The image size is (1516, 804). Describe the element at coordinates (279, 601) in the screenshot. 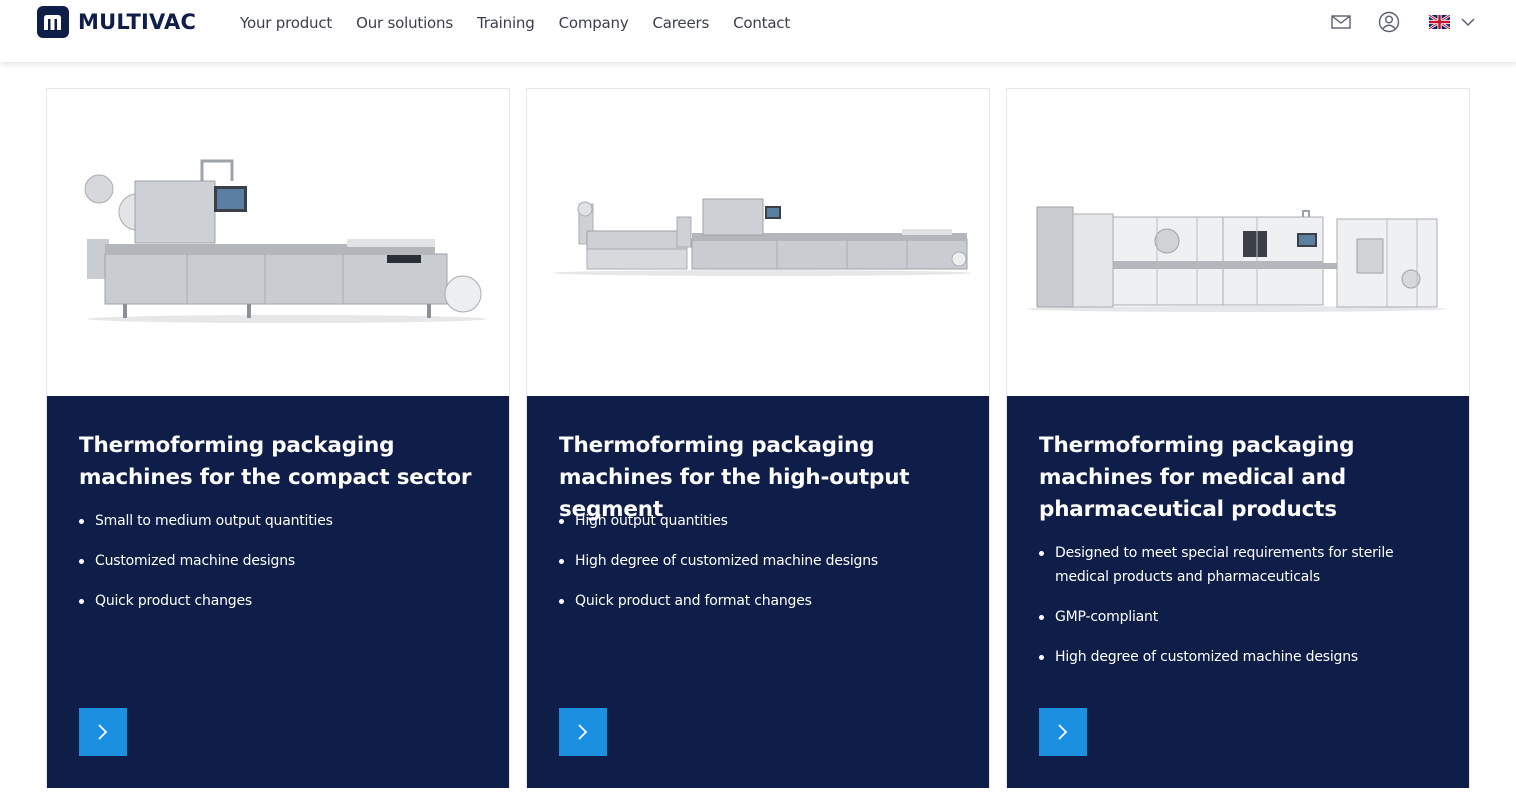

I see `feature-item: Quick product changes` at that location.